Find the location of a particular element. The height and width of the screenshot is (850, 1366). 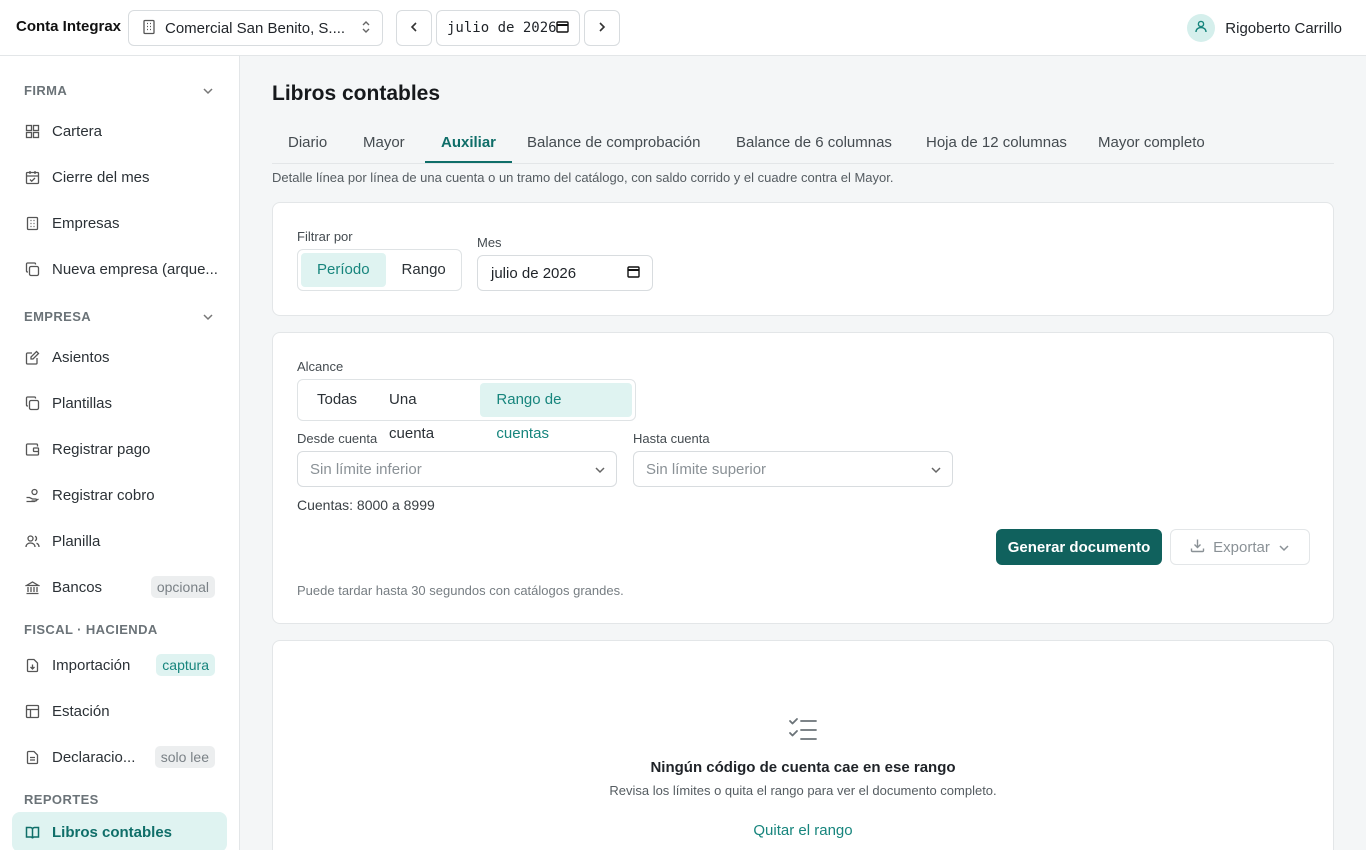

month-picker-value: julio de 2026 is located at coordinates (501, 28).